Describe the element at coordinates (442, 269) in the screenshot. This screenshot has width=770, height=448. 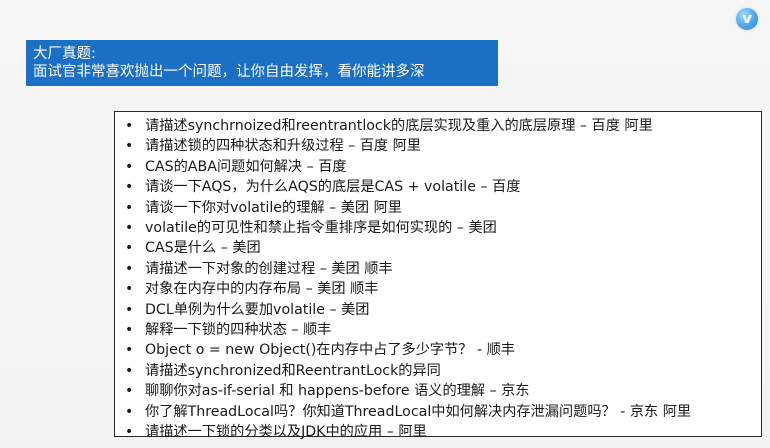
I see `question-item: 请描述一下对象的创建过程 – 美团 顺丰` at that location.